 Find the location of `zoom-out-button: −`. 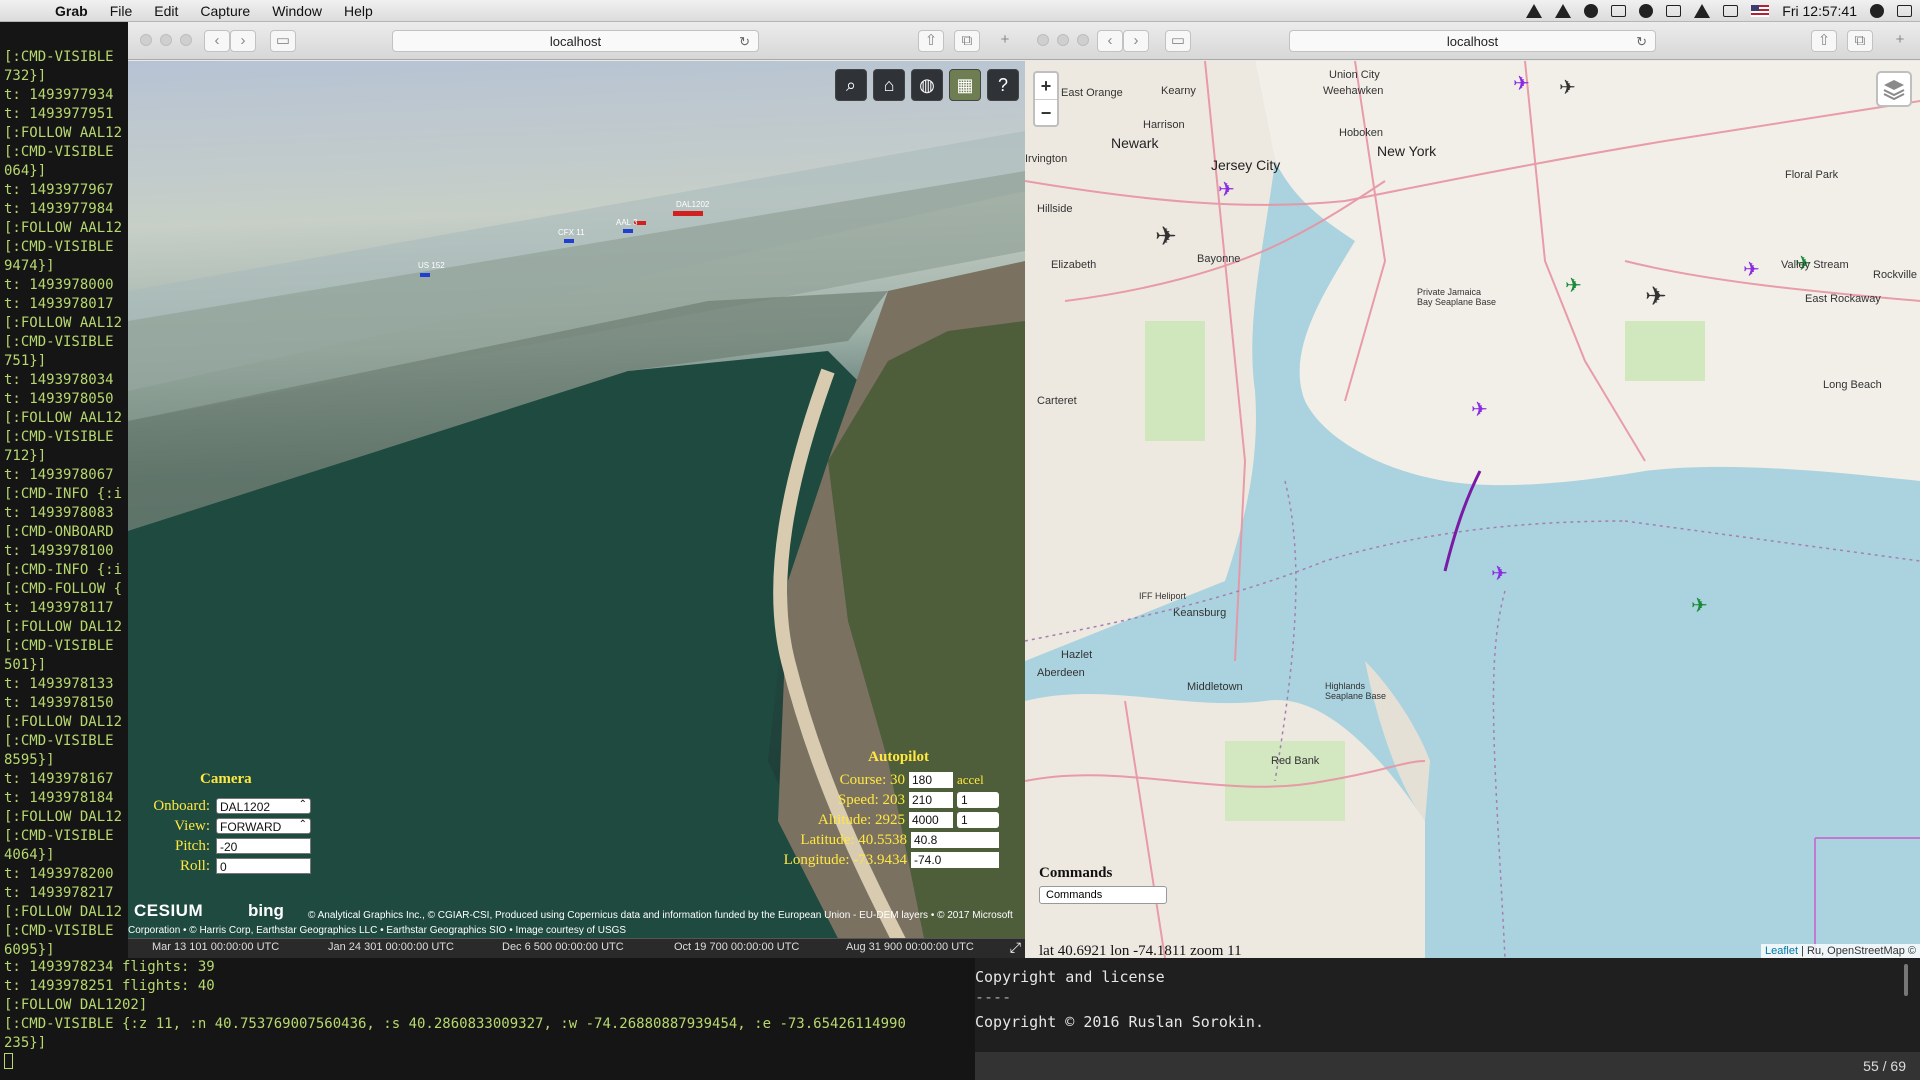

zoom-out-button: − is located at coordinates (1046, 112).